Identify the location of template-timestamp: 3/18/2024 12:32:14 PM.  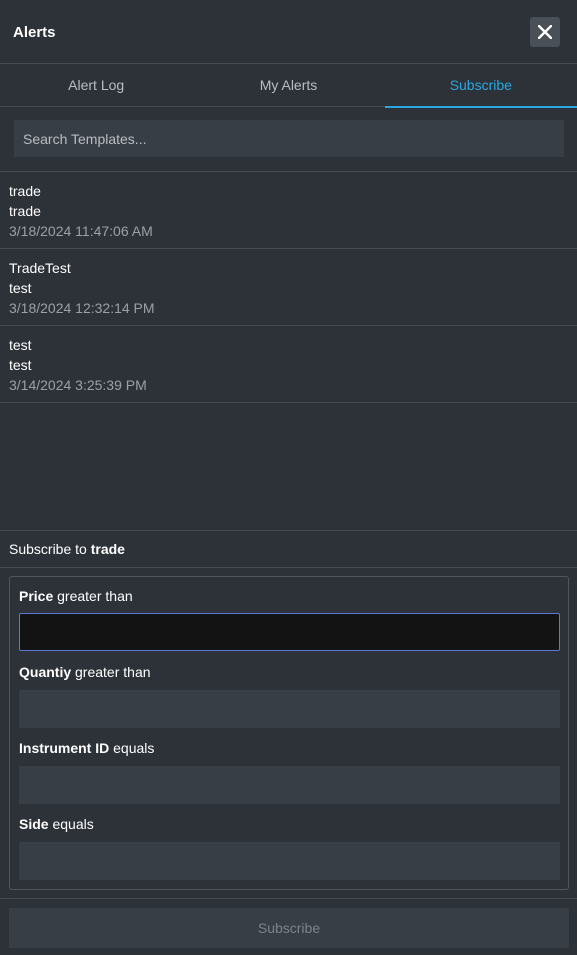
(82, 308).